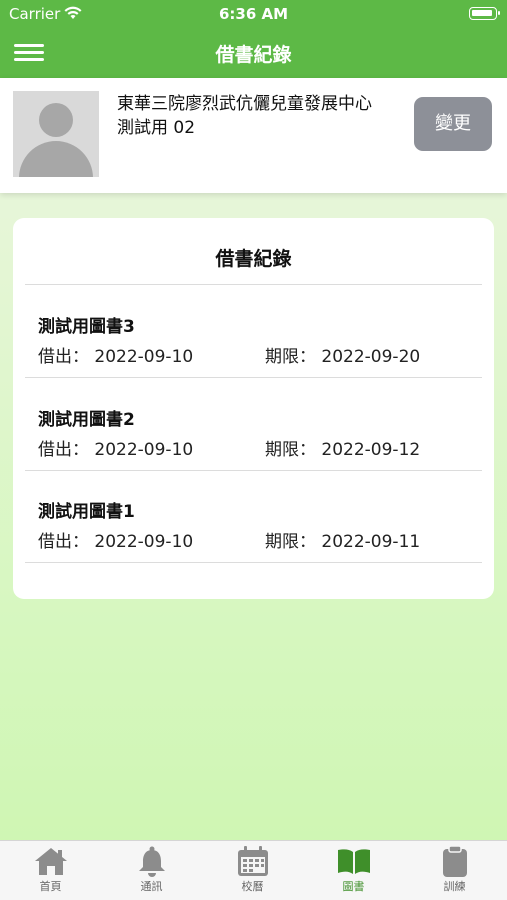 This screenshot has width=507, height=900. I want to click on tab-training: 訓練, so click(454, 870).